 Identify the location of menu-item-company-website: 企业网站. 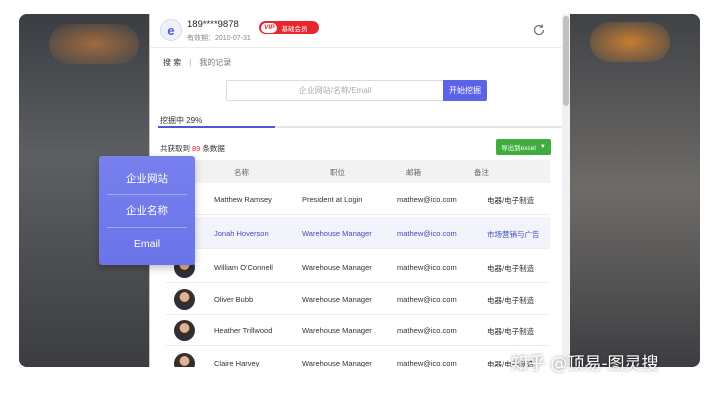
(147, 178).